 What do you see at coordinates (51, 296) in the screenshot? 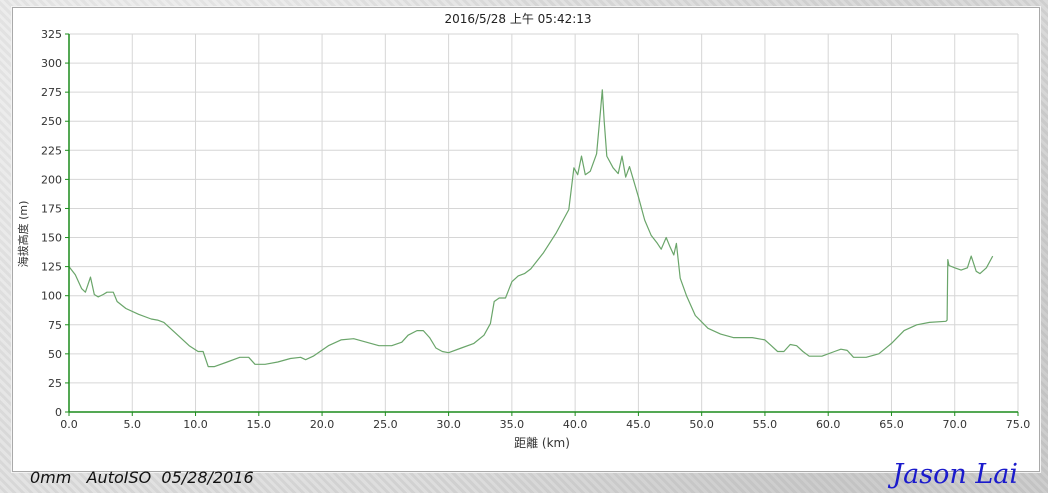
I see `y-tick-label: 100` at bounding box center [51, 296].